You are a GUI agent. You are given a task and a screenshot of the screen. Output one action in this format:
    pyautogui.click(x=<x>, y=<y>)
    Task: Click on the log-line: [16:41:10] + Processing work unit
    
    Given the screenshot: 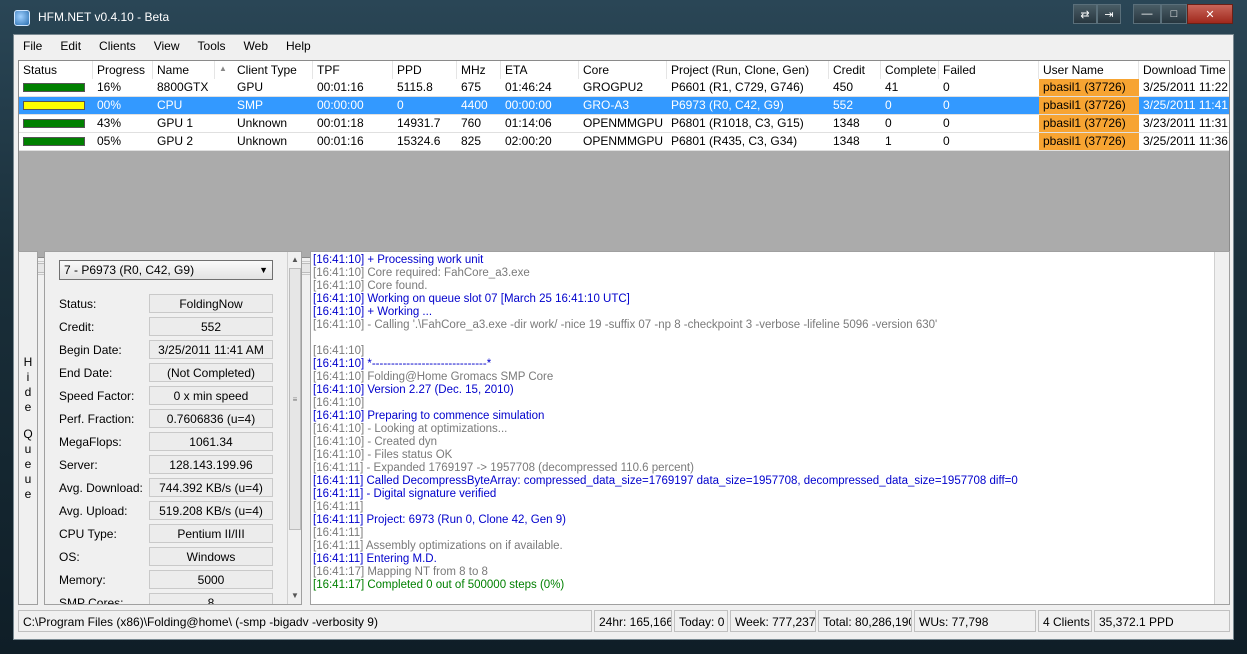 What is the action you would take?
    pyautogui.click(x=398, y=260)
    